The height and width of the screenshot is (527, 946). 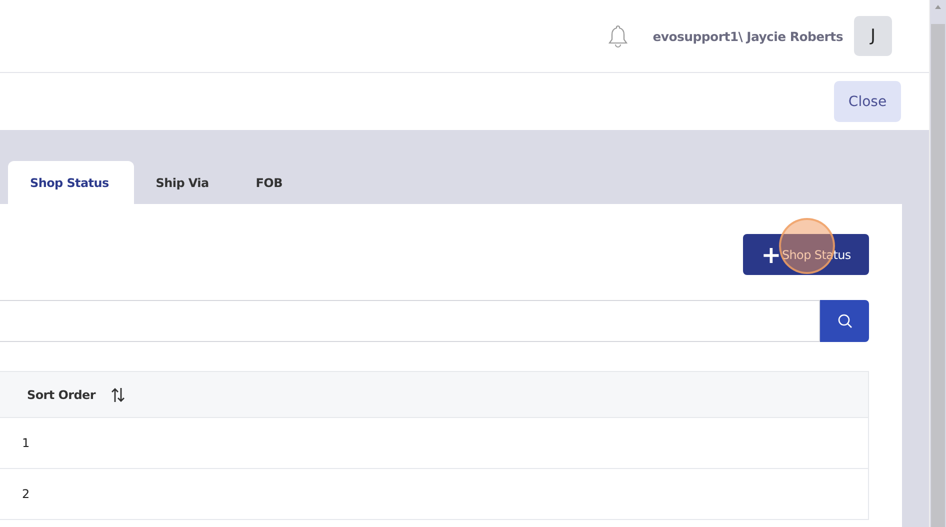 I want to click on user-avatar: J, so click(x=873, y=36).